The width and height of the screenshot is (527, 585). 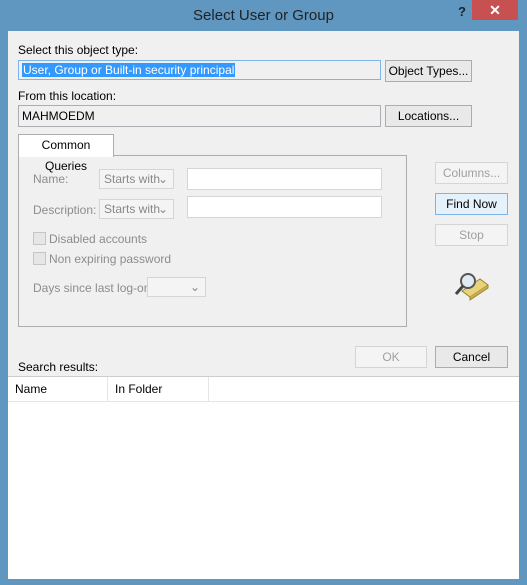 I want to click on location-label: From this location:, so click(x=67, y=96).